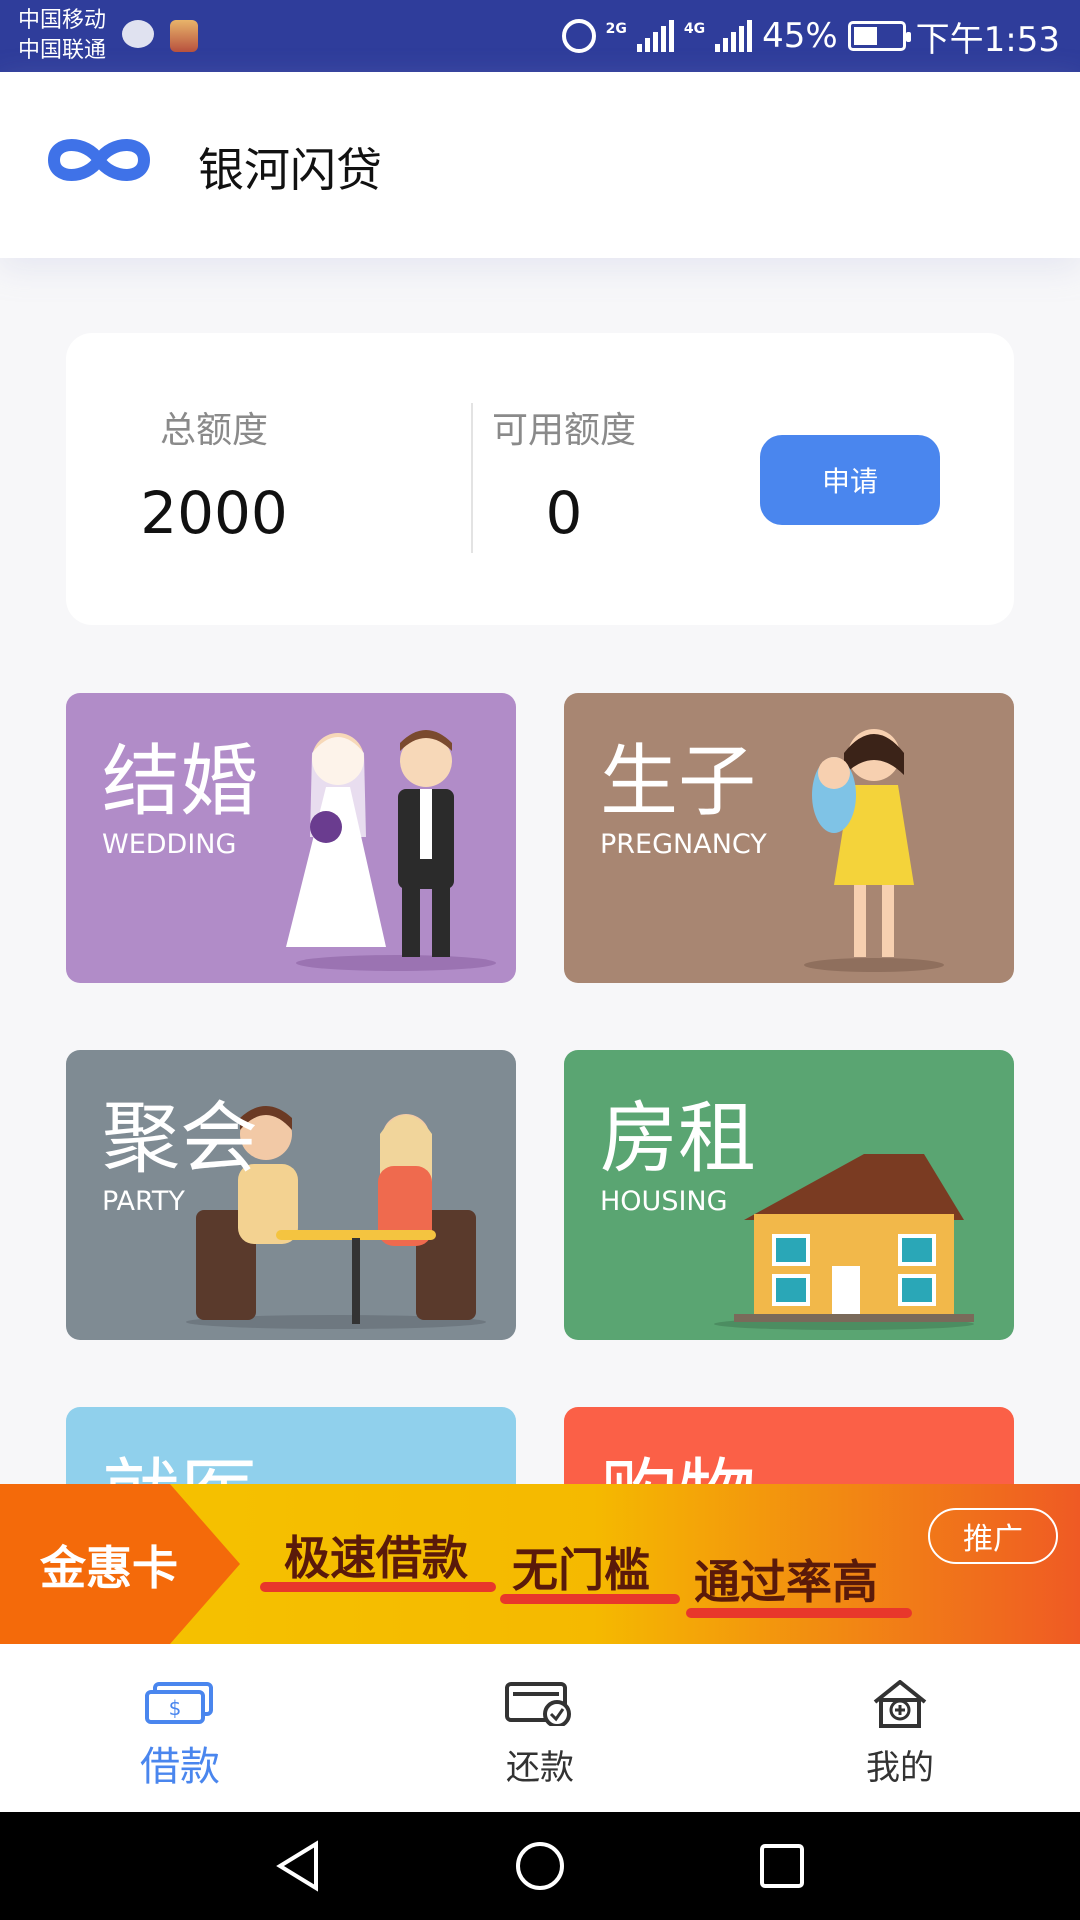 This screenshot has width=1080, height=1920. What do you see at coordinates (62, 20) in the screenshot?
I see `carrier-1: 中国移动` at bounding box center [62, 20].